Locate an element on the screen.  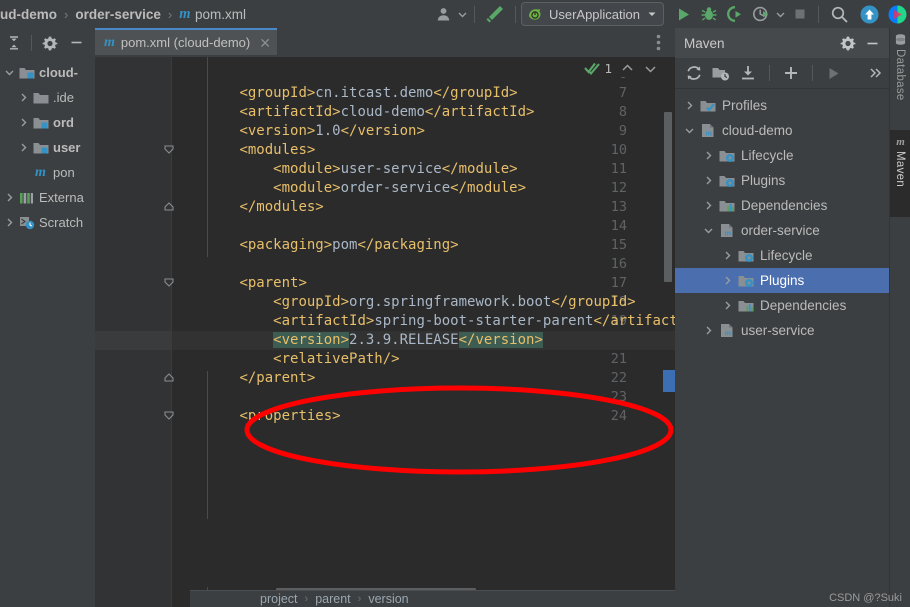
hammer-icon is located at coordinates (495, 14).